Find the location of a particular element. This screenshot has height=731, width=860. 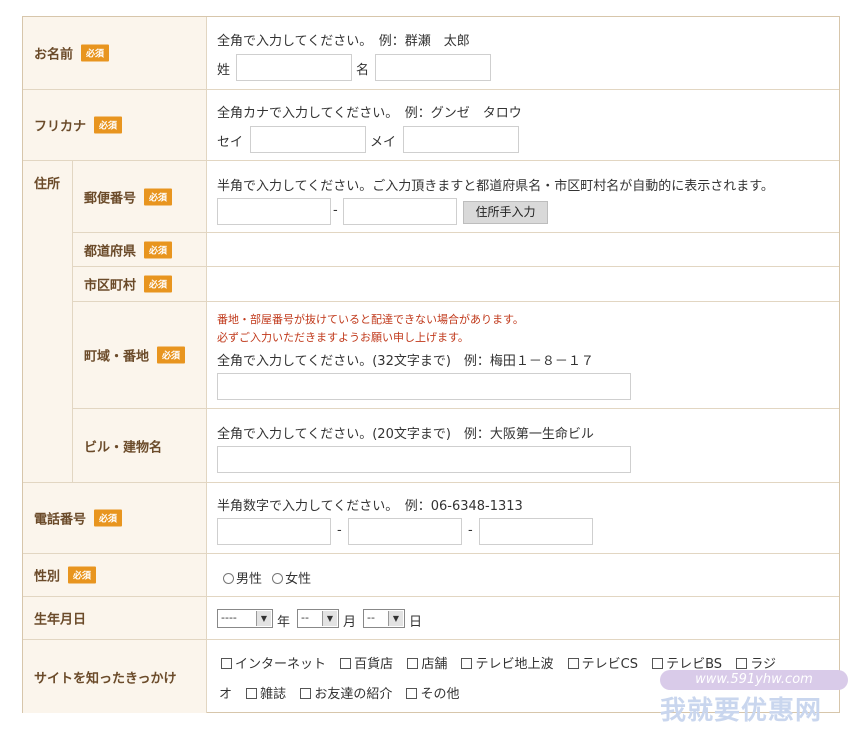

street-label: 町域・番地 is located at coordinates (117, 357).